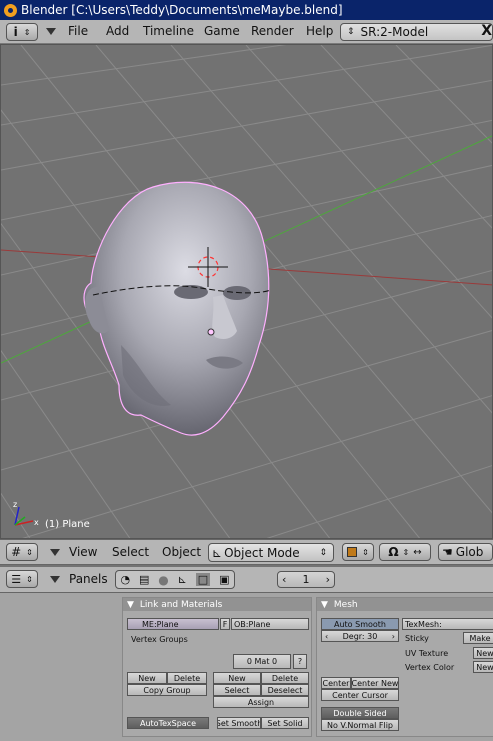 This screenshot has height=741, width=493. Describe the element at coordinates (225, 624) in the screenshot. I see `fake-user-button: F` at that location.